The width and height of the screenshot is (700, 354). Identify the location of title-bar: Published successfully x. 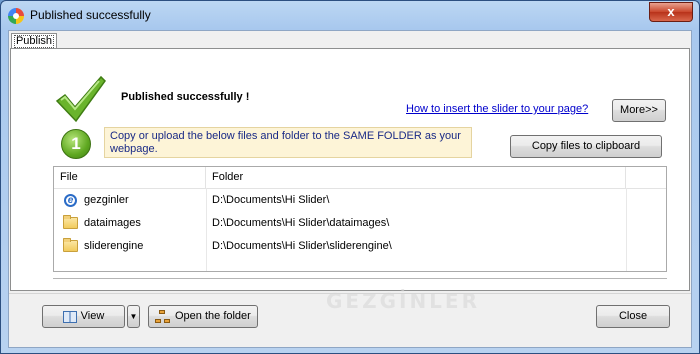
(350, 15).